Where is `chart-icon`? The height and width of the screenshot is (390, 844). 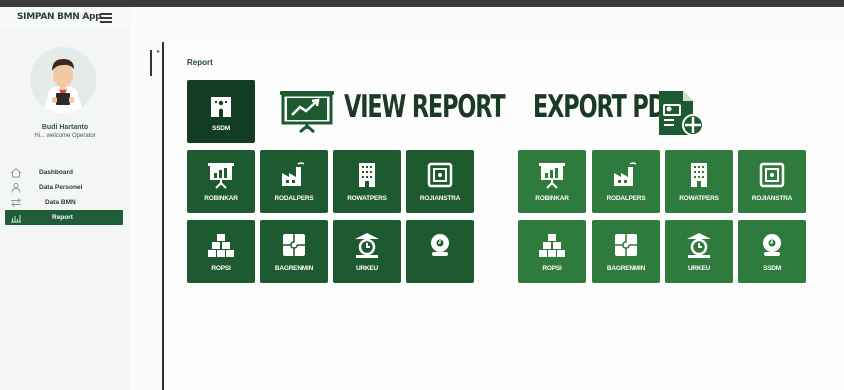 chart-icon is located at coordinates (16, 219).